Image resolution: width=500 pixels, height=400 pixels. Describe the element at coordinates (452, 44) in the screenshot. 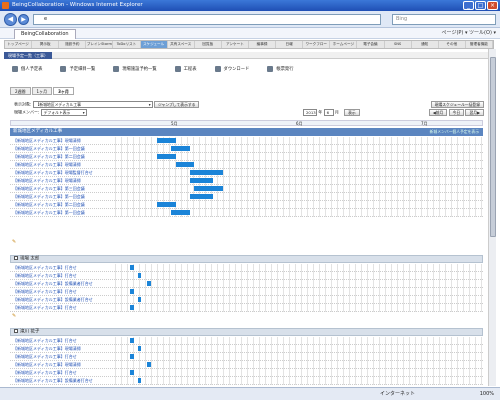

I see `appnav-item: その他` at that location.